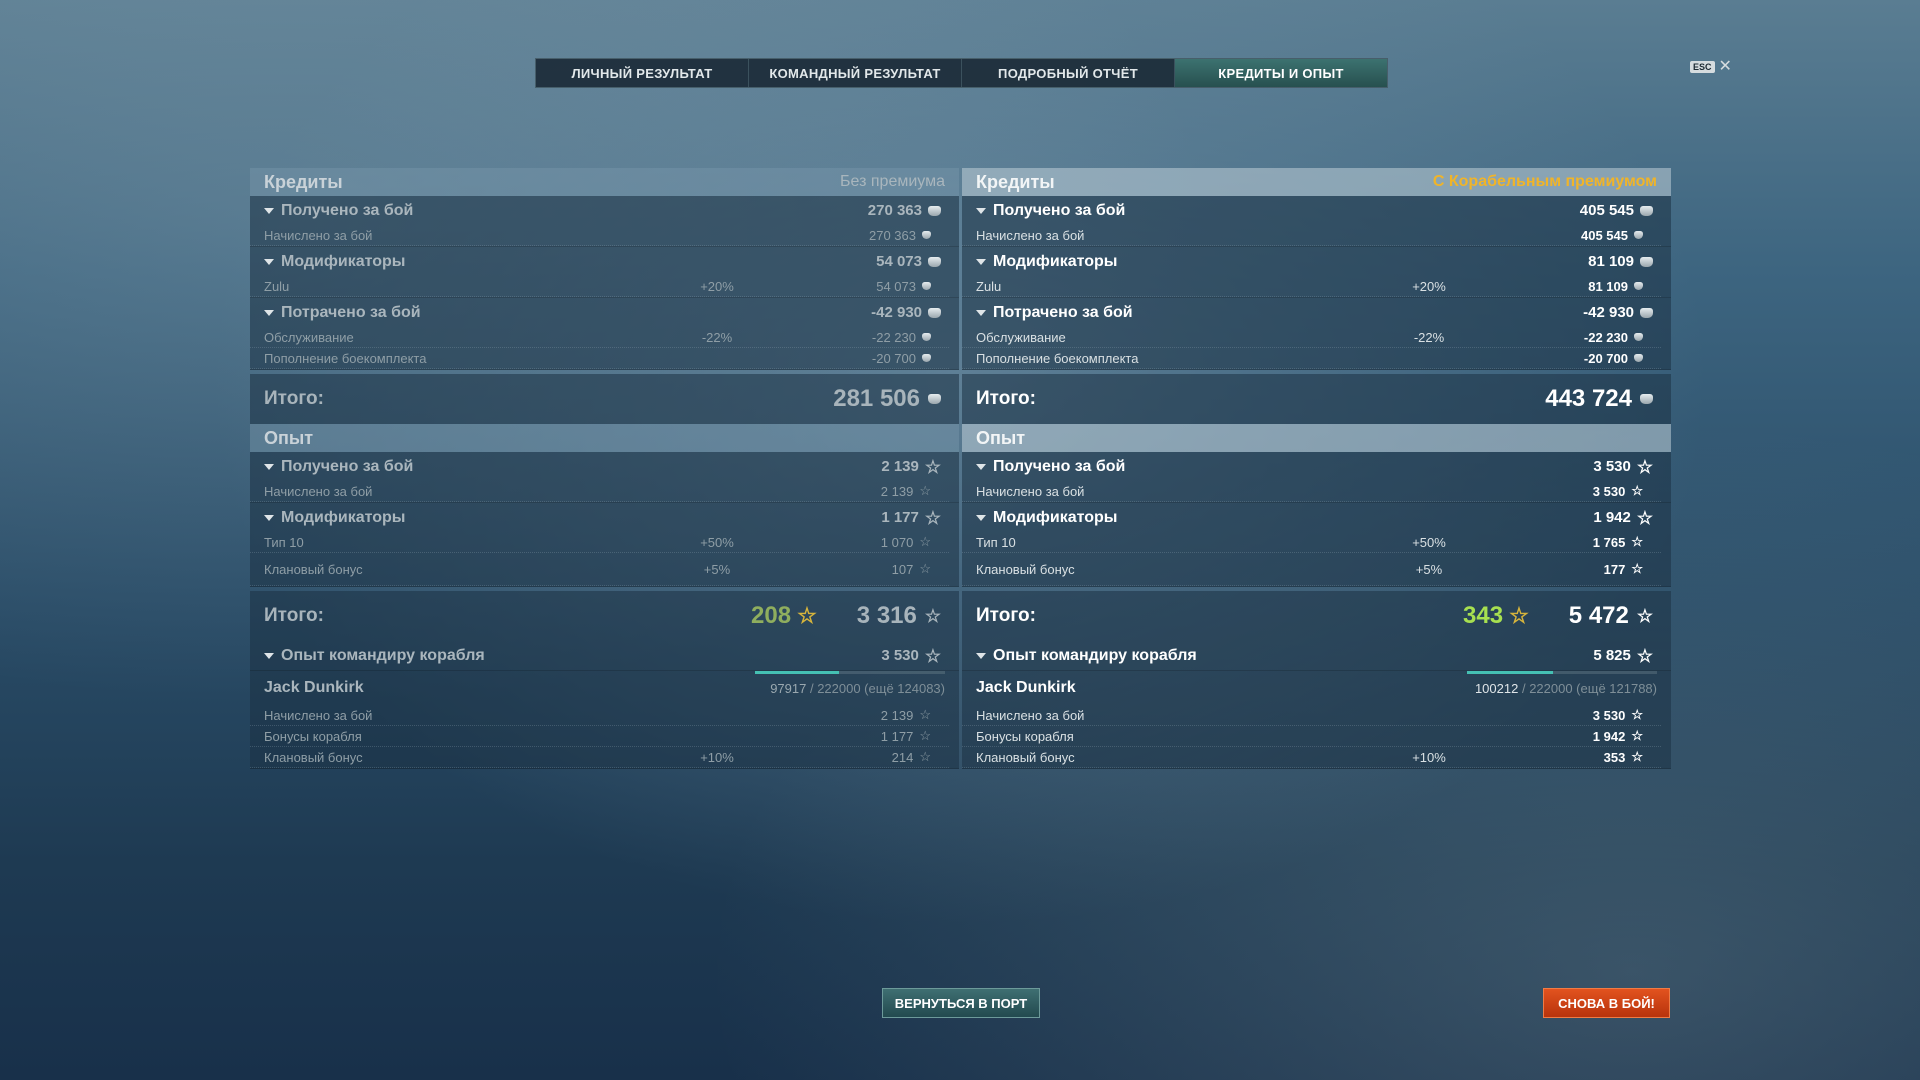  I want to click on total-amount: 281 506, so click(876, 398).